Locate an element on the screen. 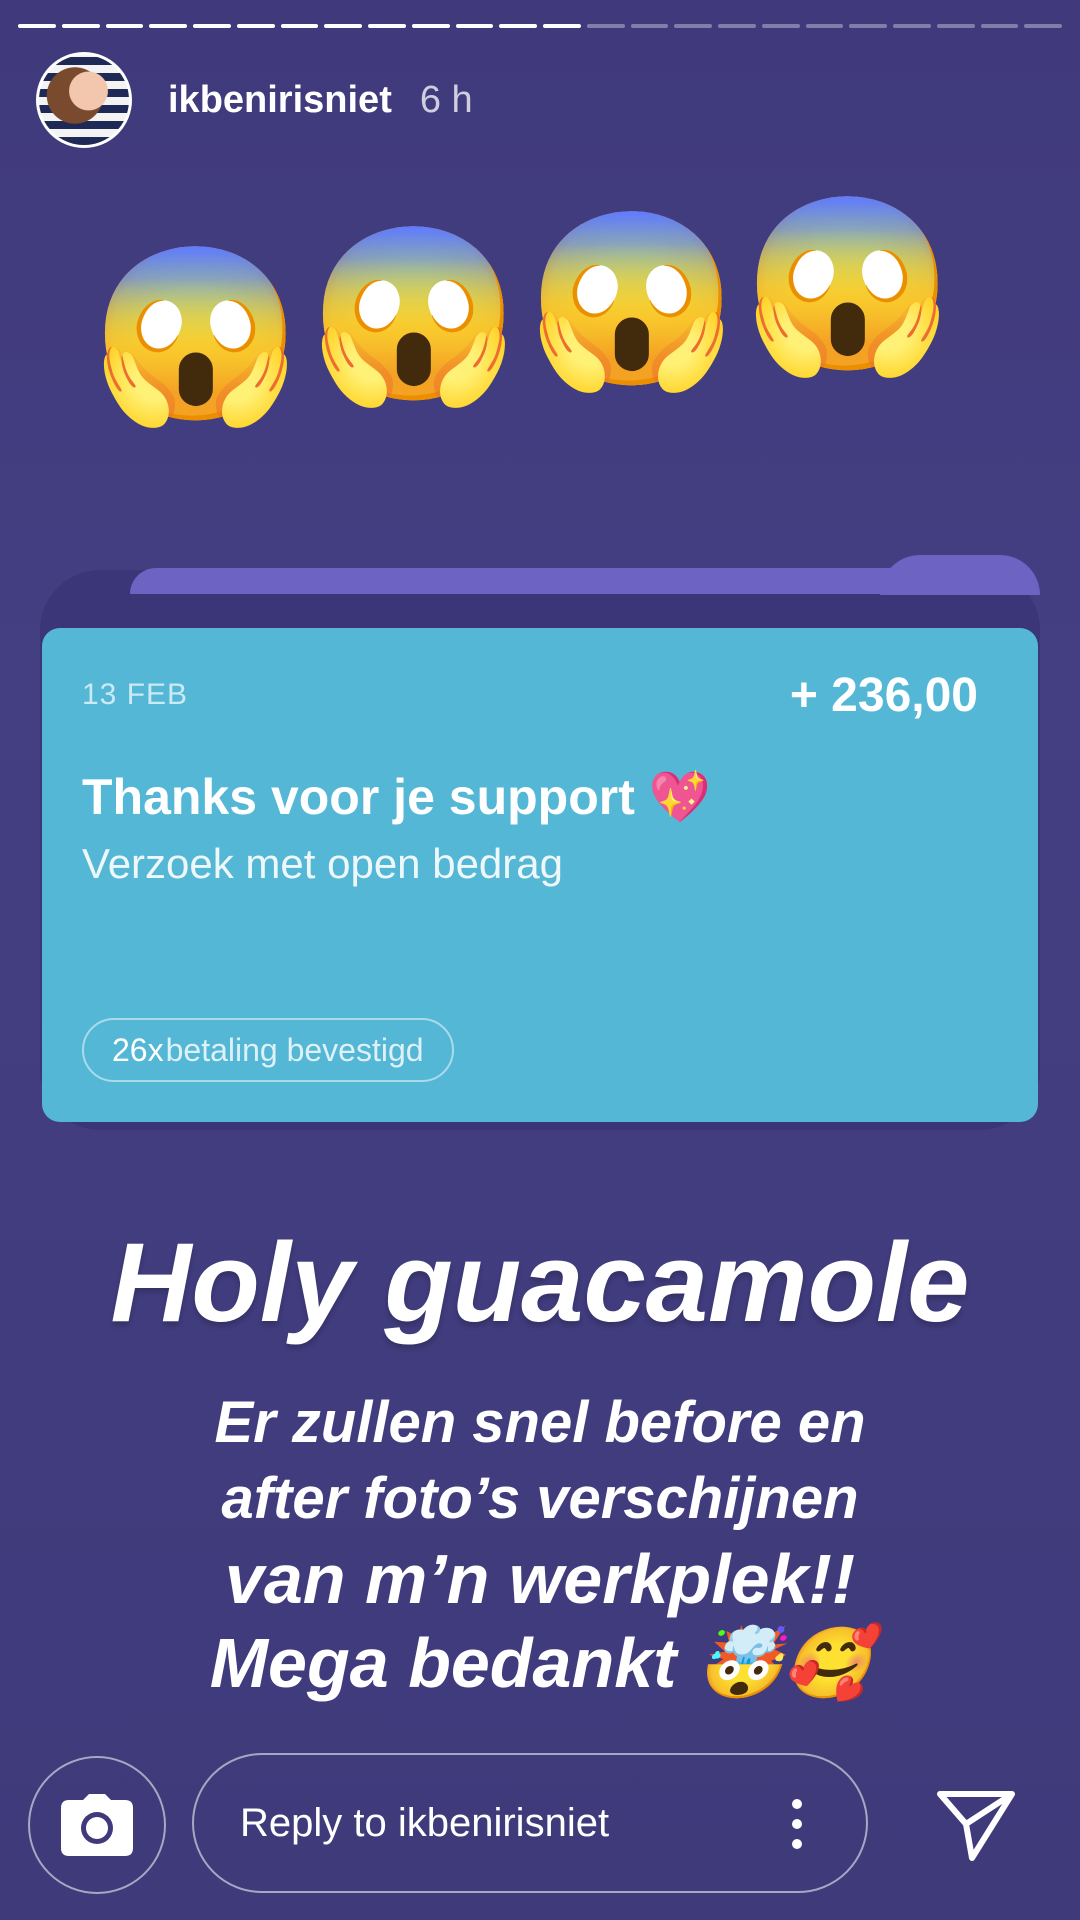 This screenshot has width=1080, height=1920. reply-input: Reply to ikbenirisniet is located at coordinates (530, 1823).